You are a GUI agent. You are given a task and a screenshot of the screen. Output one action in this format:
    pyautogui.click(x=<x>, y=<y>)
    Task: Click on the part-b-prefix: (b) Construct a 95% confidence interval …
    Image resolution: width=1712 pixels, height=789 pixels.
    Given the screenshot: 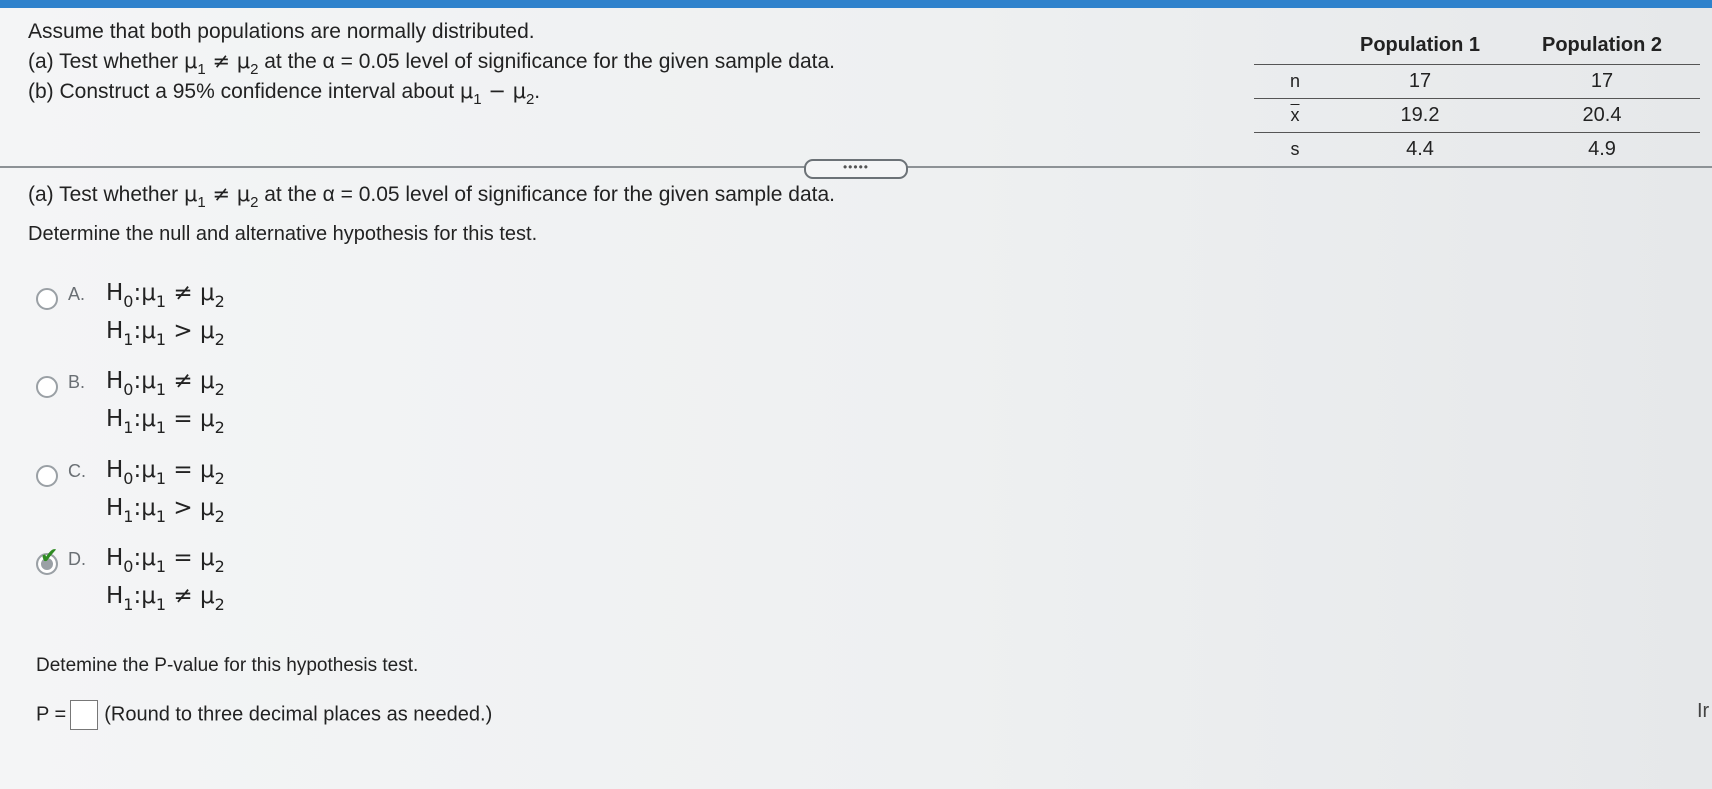 What is the action you would take?
    pyautogui.click(x=244, y=91)
    